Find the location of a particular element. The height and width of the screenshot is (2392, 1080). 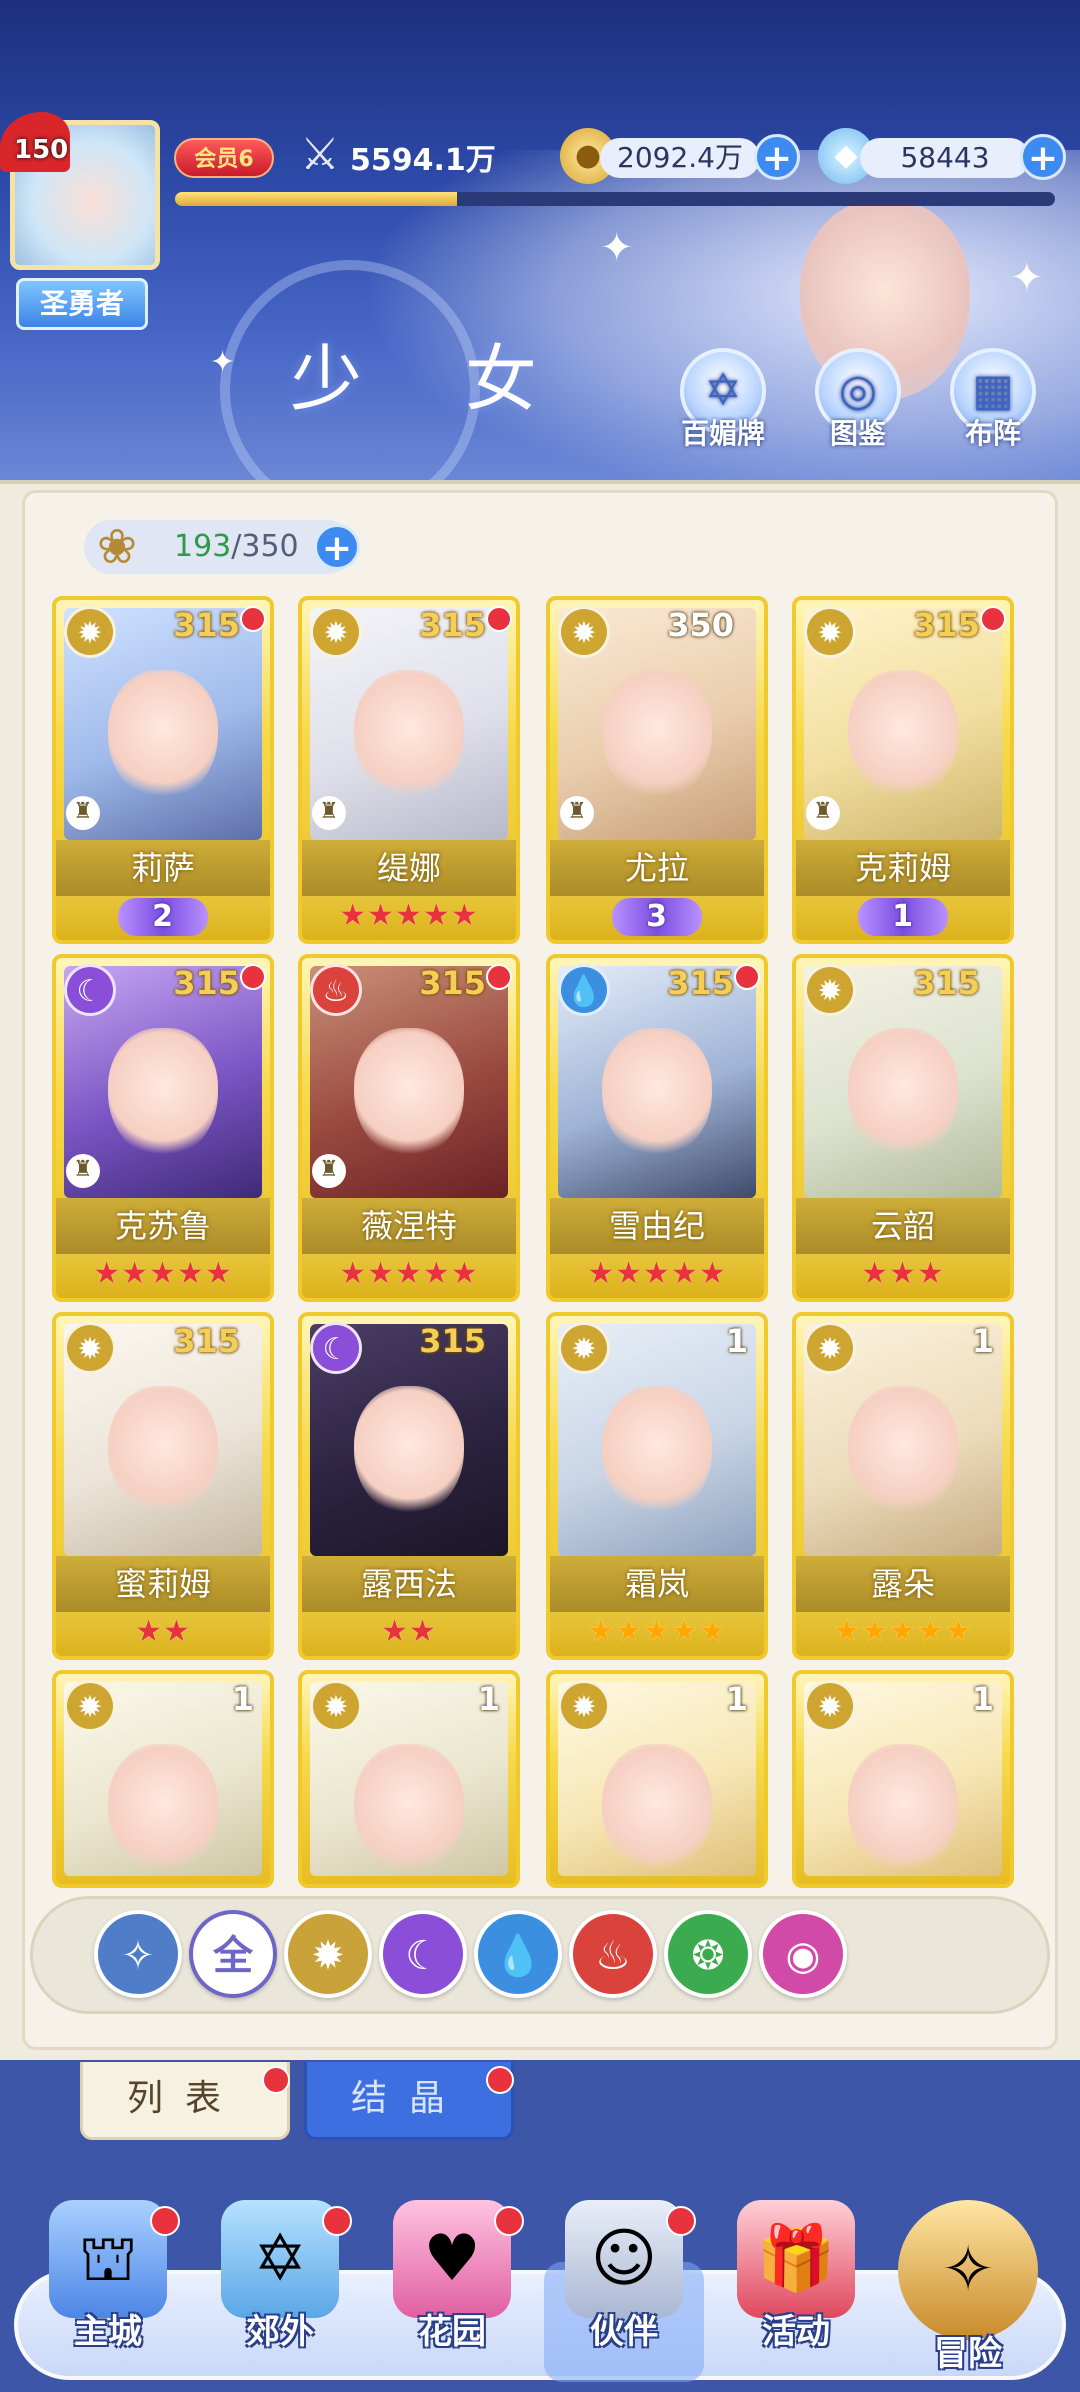

awaken-rank-badge: 1 is located at coordinates (903, 917).